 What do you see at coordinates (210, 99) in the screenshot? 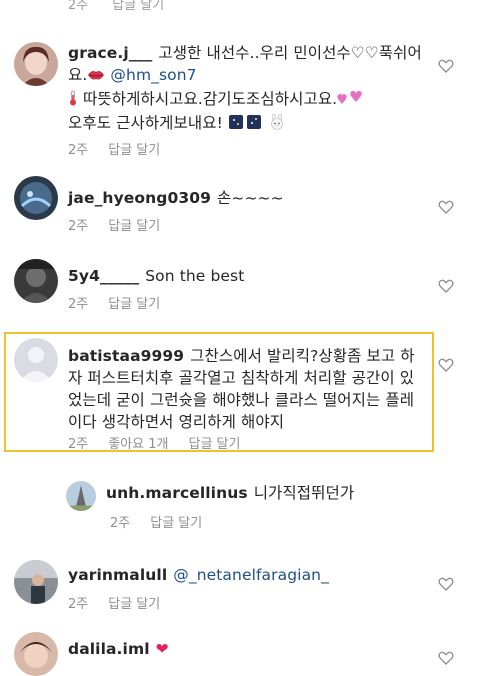
I see `comment-text: 따뜻하게하시고요.감기도조심하시고요.` at bounding box center [210, 99].